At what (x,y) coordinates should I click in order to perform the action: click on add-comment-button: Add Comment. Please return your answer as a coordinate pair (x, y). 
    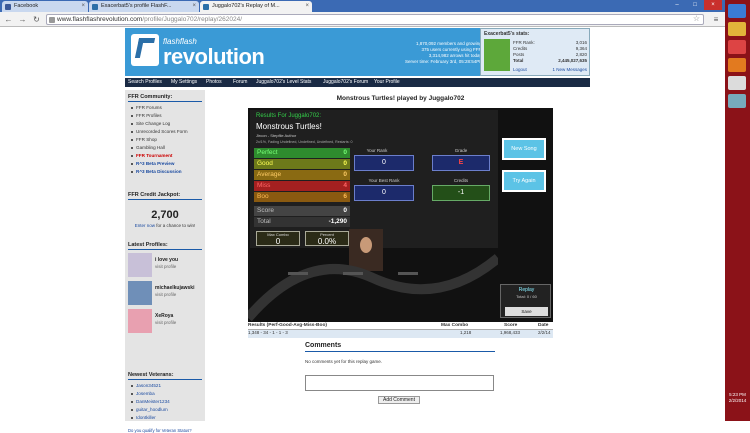
    Looking at the image, I should click on (399, 400).